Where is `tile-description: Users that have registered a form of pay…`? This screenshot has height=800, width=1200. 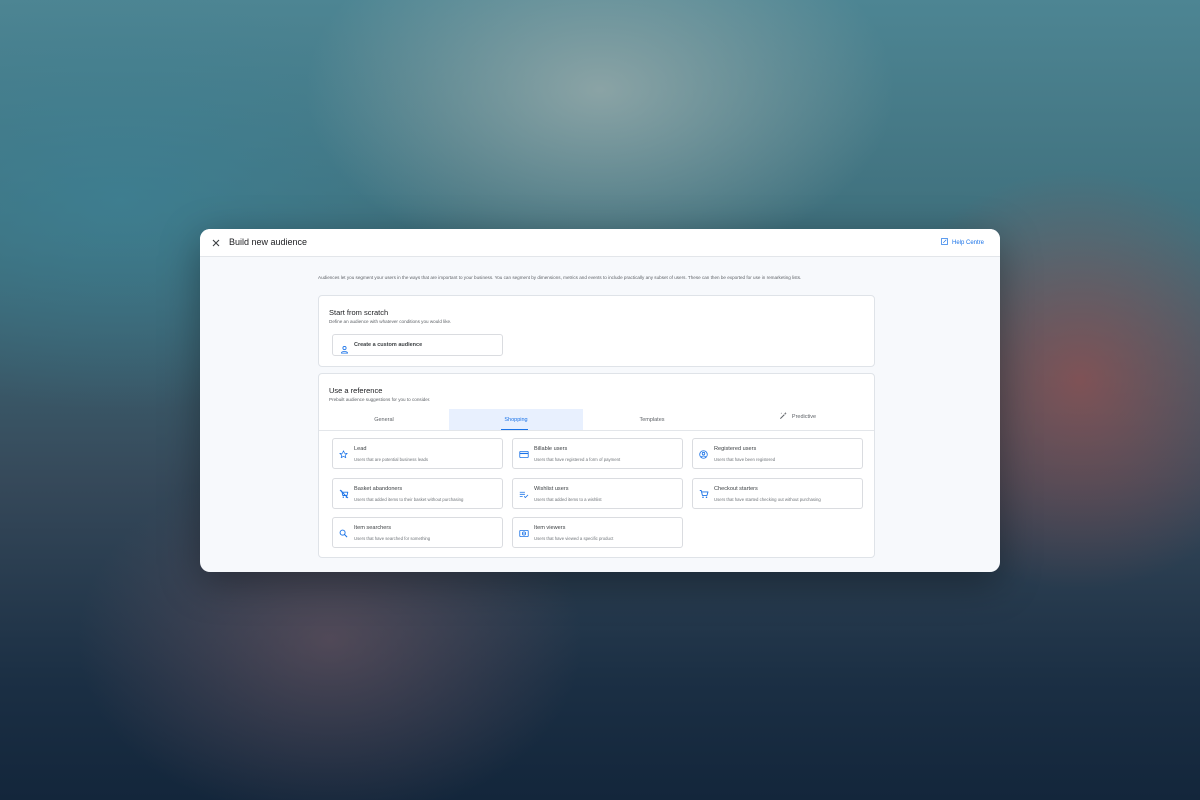
tile-description: Users that have registered a form of pay… is located at coordinates (577, 459).